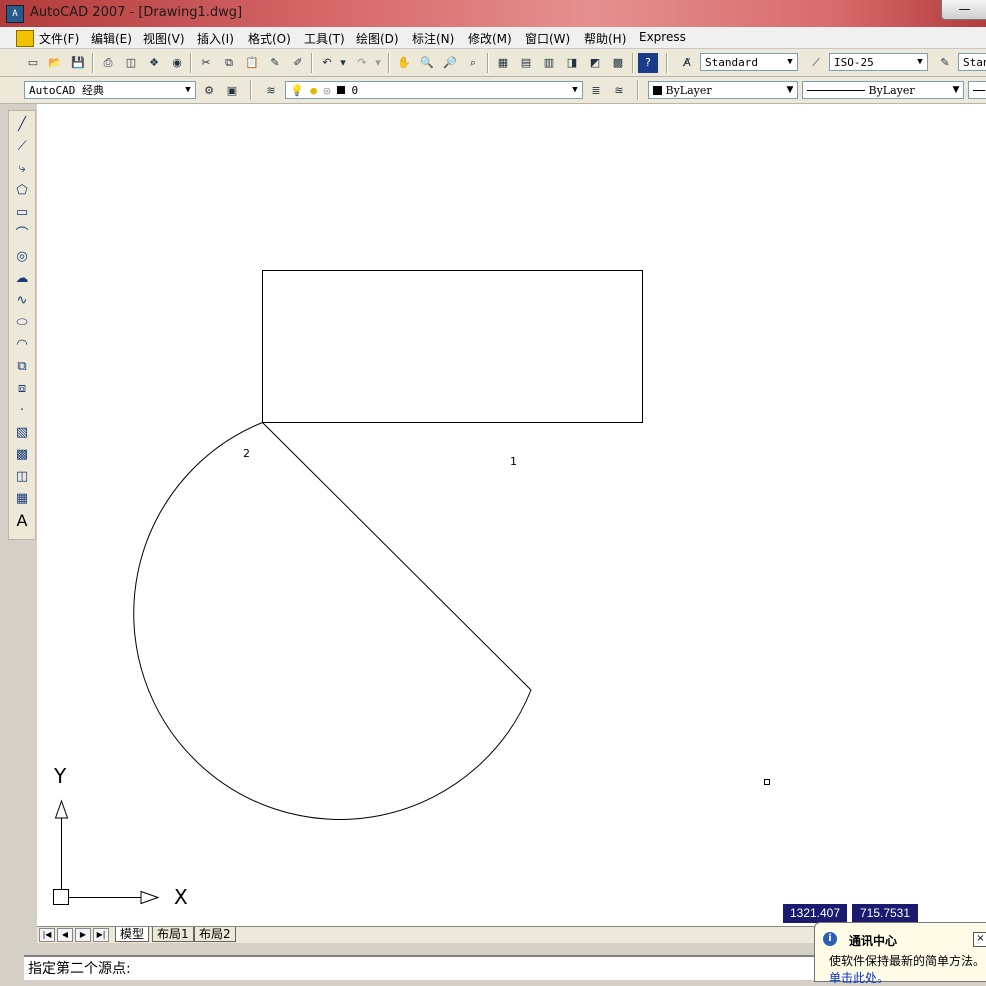 Image resolution: width=986 pixels, height=986 pixels. Describe the element at coordinates (22, 389) in the screenshot. I see `make-block-icon: ⧈` at that location.